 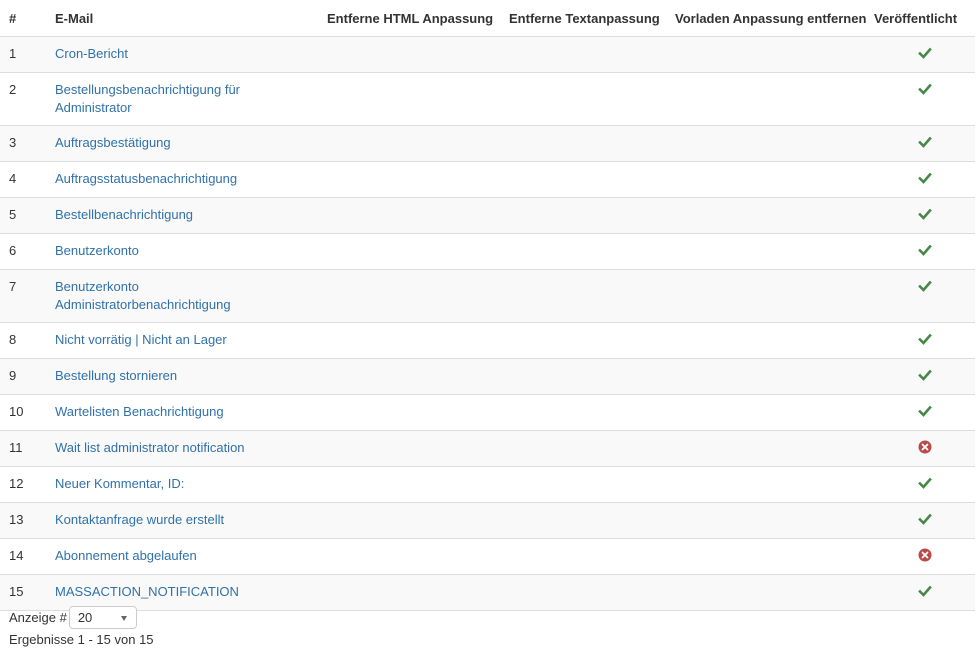 I want to click on email-title-line: Bestellbenachrichtigung, so click(x=124, y=214).